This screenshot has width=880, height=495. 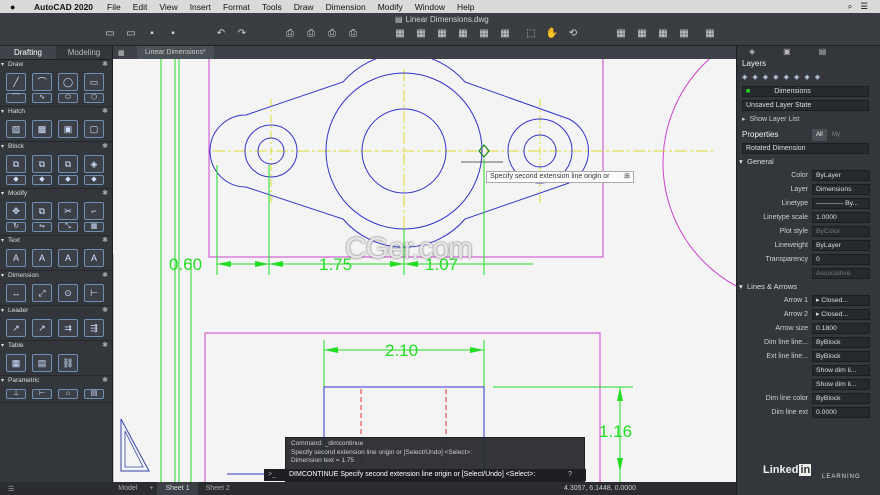 I want to click on redo-icon: ↷, so click(x=242, y=34).